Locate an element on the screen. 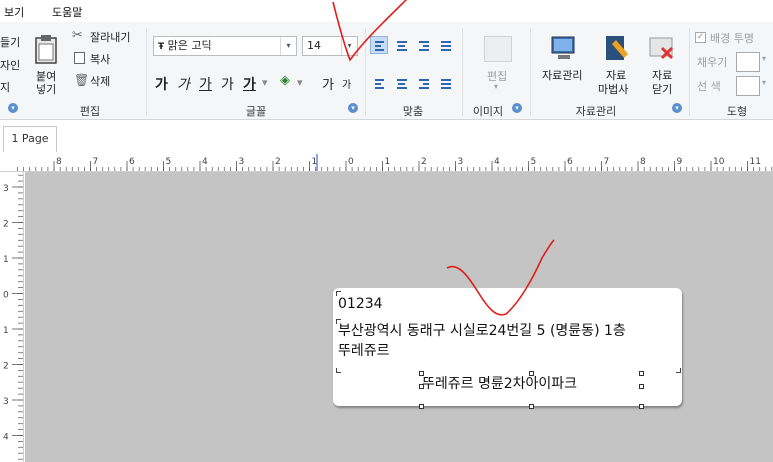  fill-color-icon: ◈ is located at coordinates (285, 80).